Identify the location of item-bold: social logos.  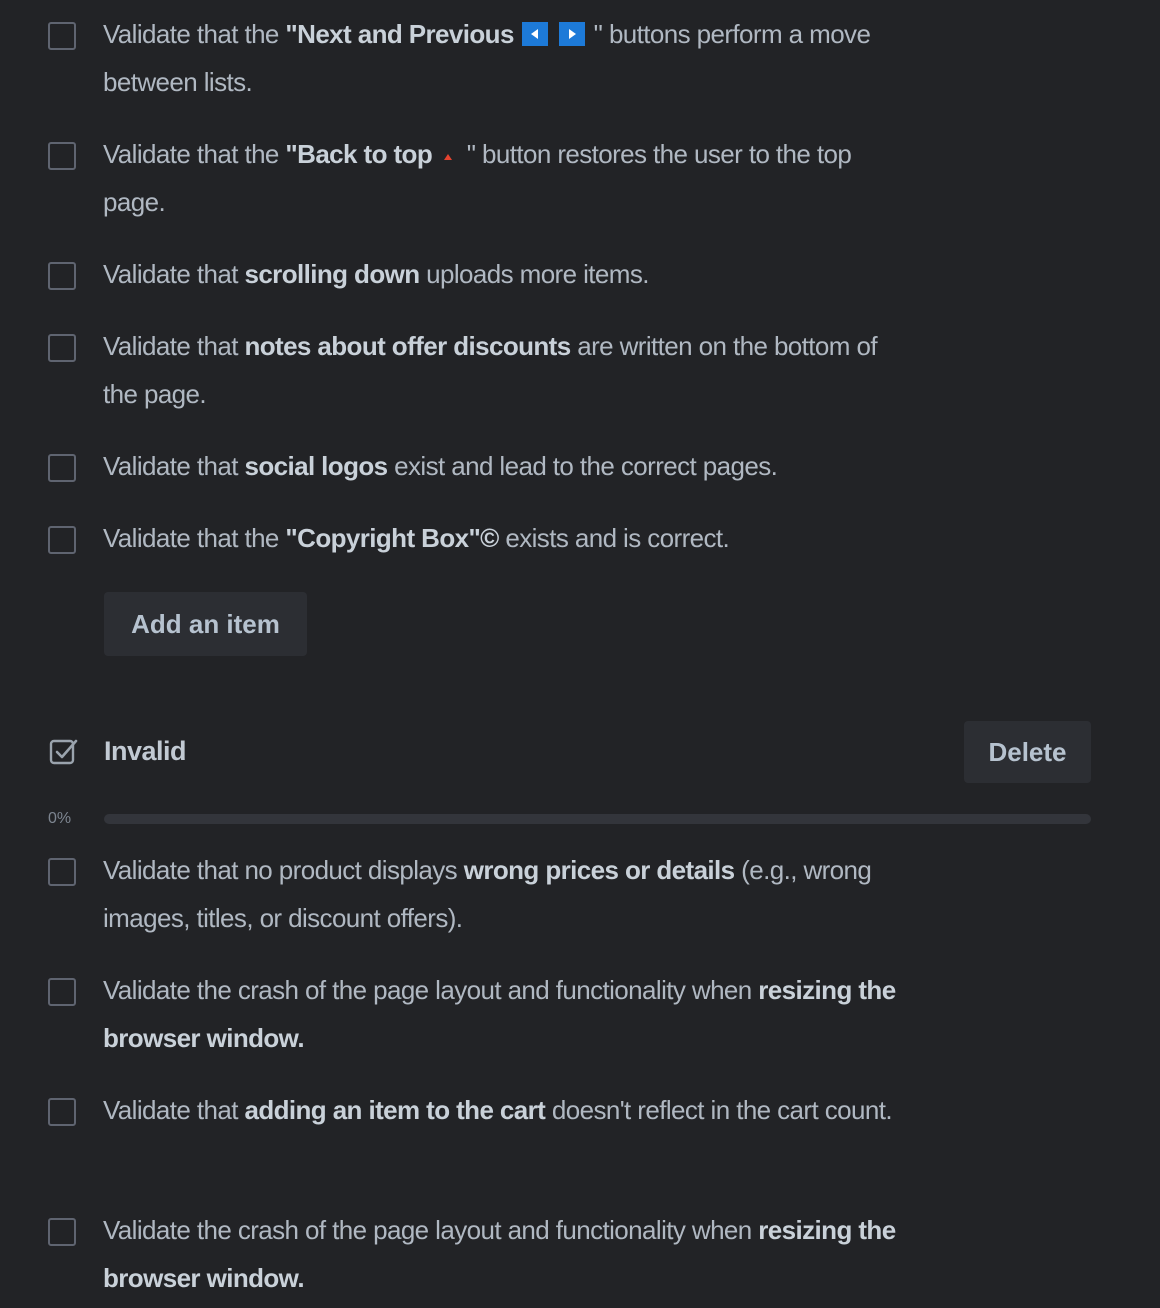
(316, 466).